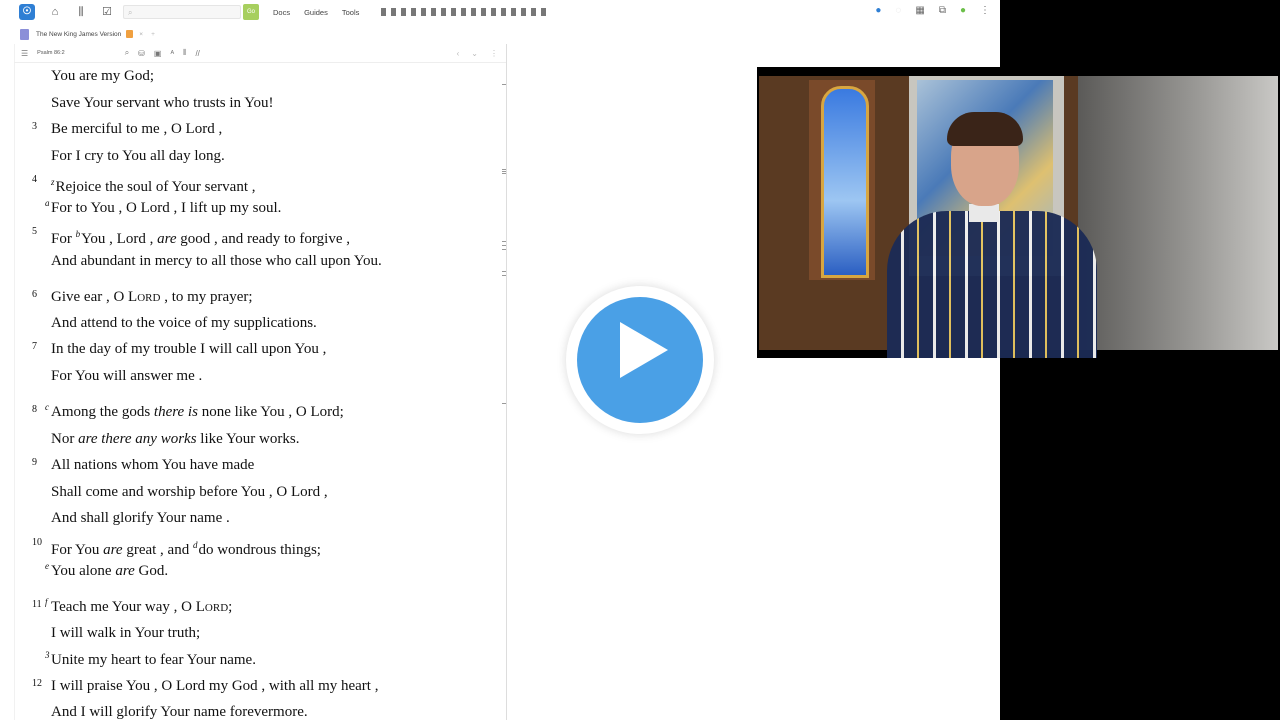 The width and height of the screenshot is (1280, 720). I want to click on footnote-marker: a, so click(47, 203).